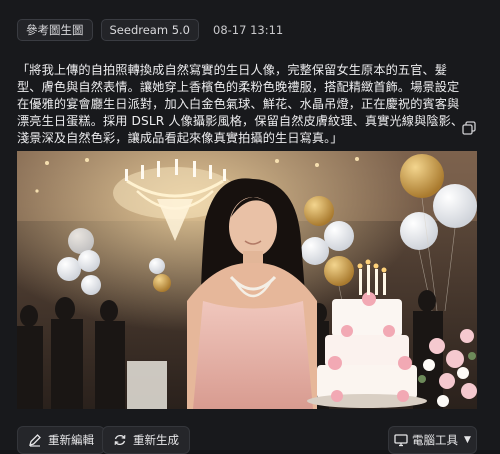  I want to click on monitor-icon, so click(401, 440).